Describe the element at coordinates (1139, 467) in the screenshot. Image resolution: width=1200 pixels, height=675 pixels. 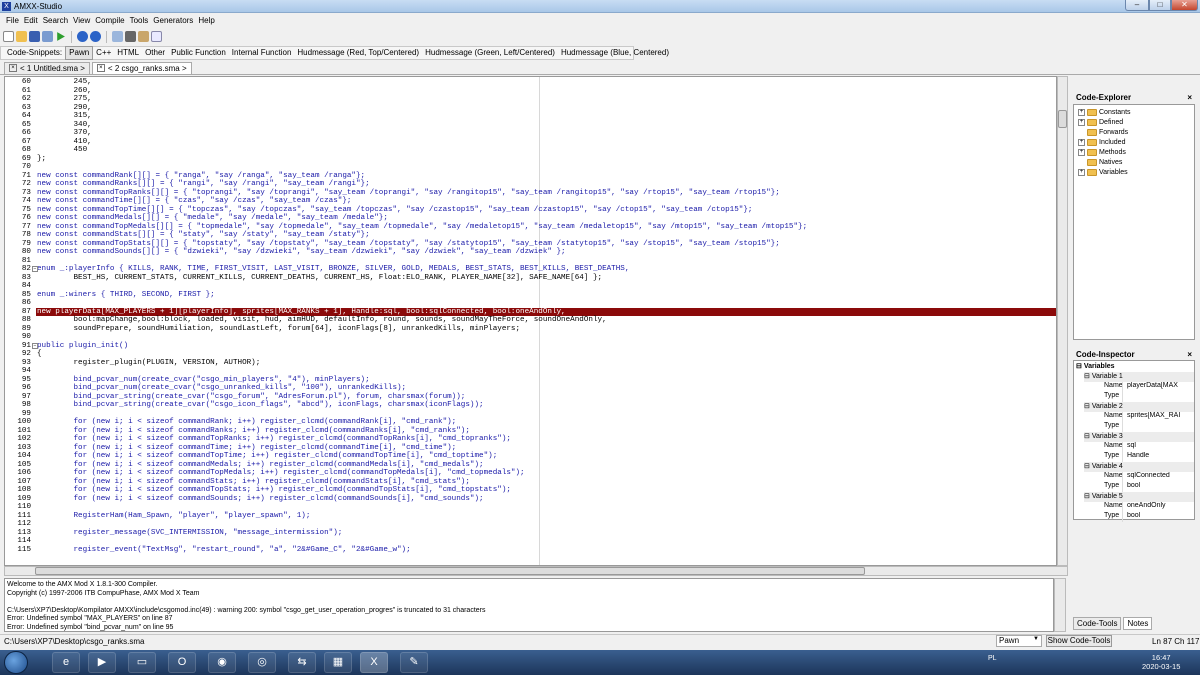
I see `inspector-variable-group: ⊟ Variable 4` at that location.